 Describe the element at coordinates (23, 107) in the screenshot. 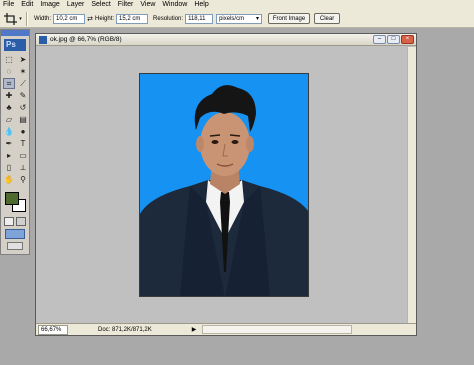

I see `history-brush-tool-icon: ↺` at that location.